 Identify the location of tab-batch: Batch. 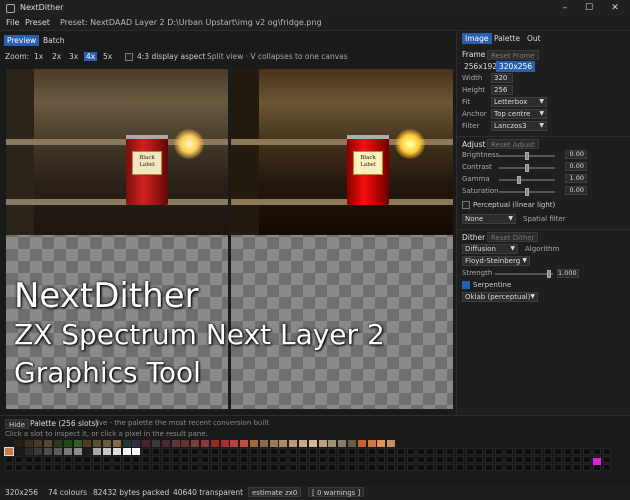
(54, 40).